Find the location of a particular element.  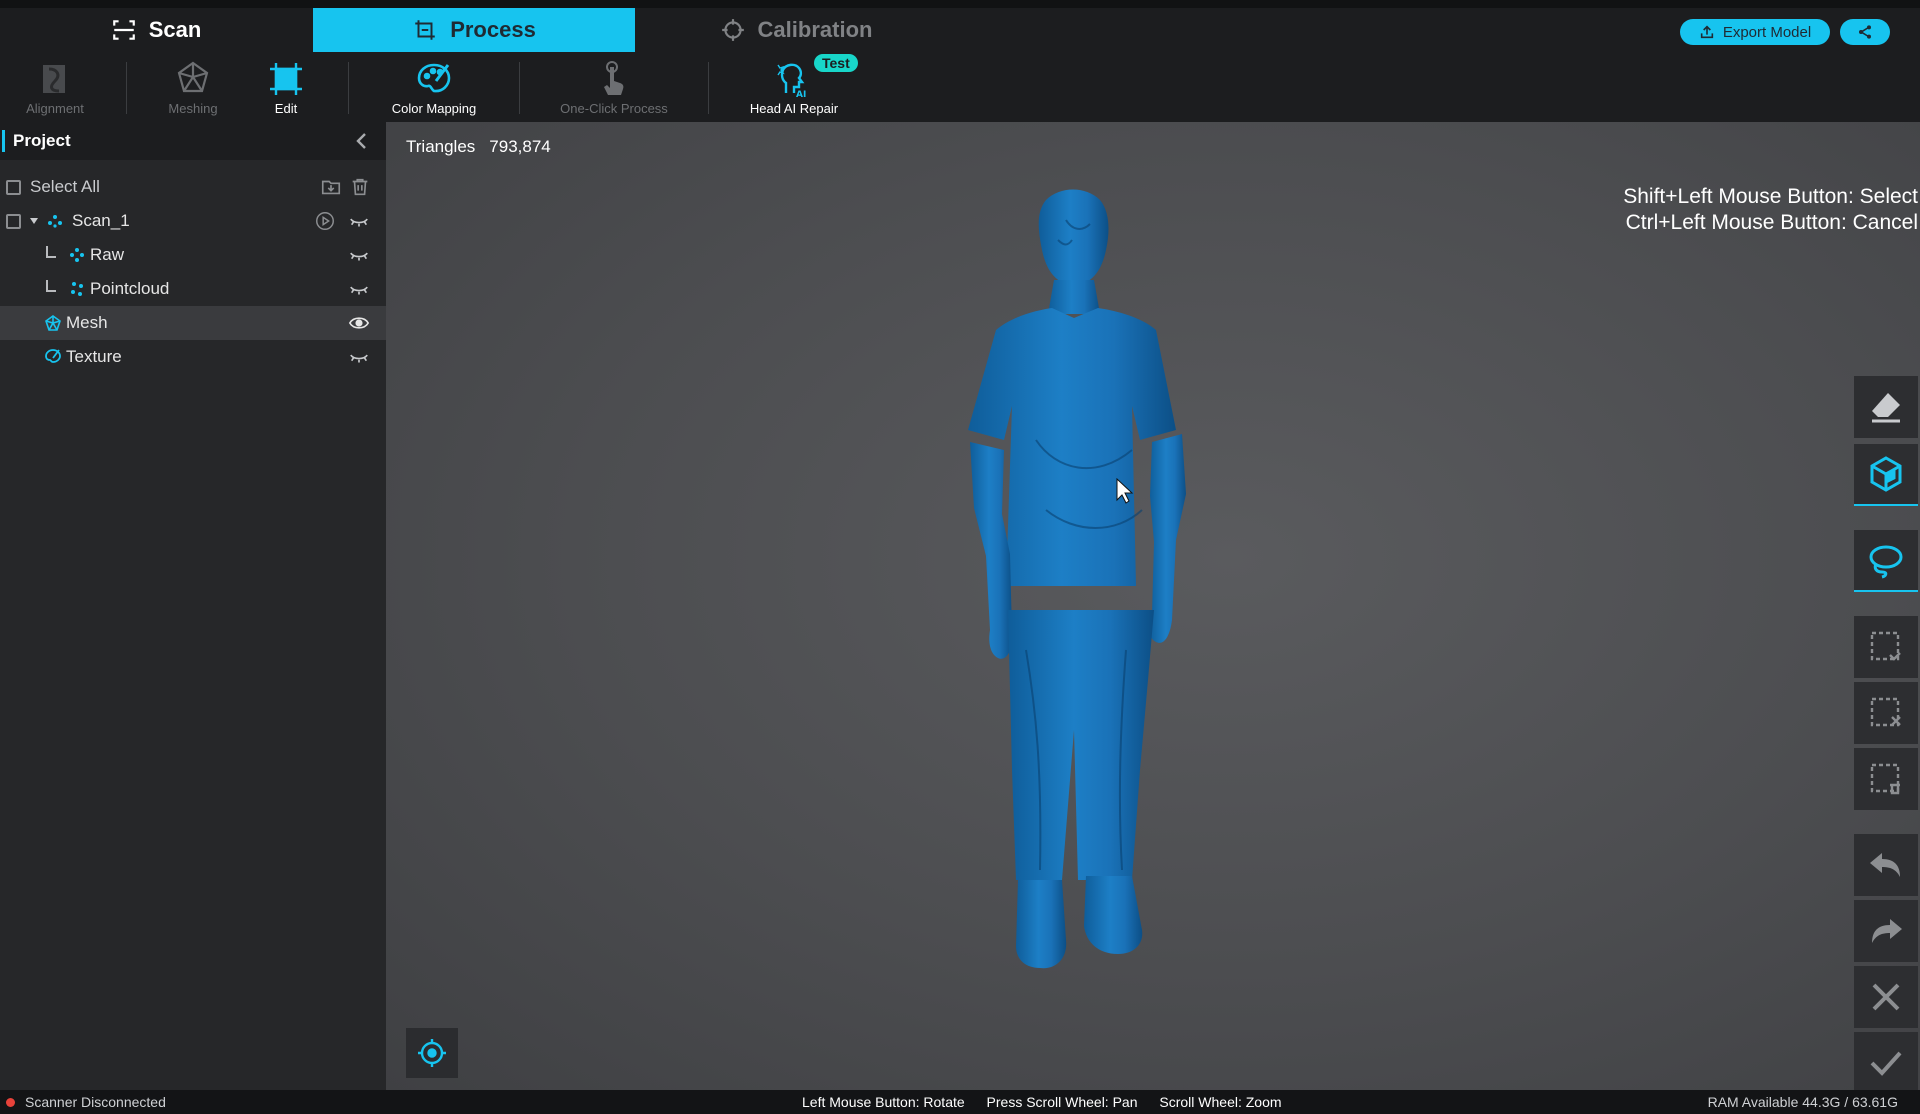

hint-pan: Press Scroll Wheel: Pan is located at coordinates (1062, 1102).